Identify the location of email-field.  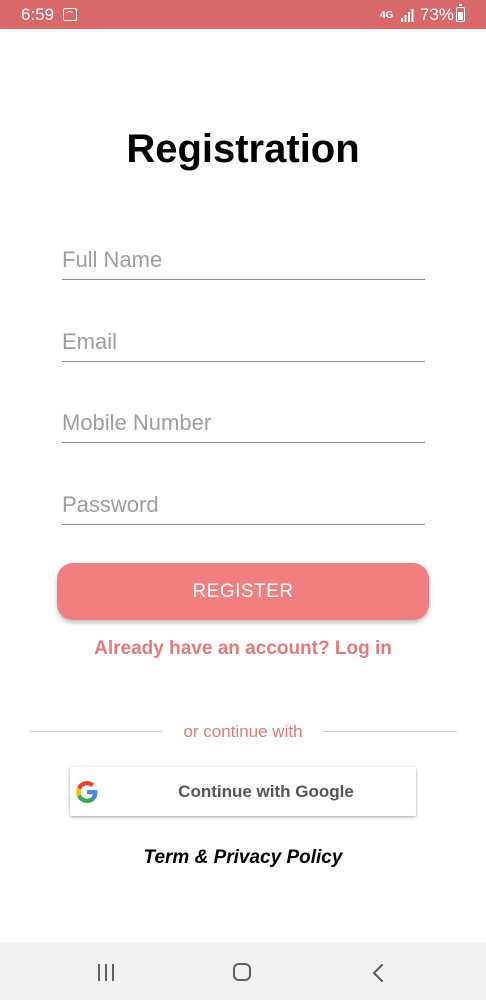
(243, 342).